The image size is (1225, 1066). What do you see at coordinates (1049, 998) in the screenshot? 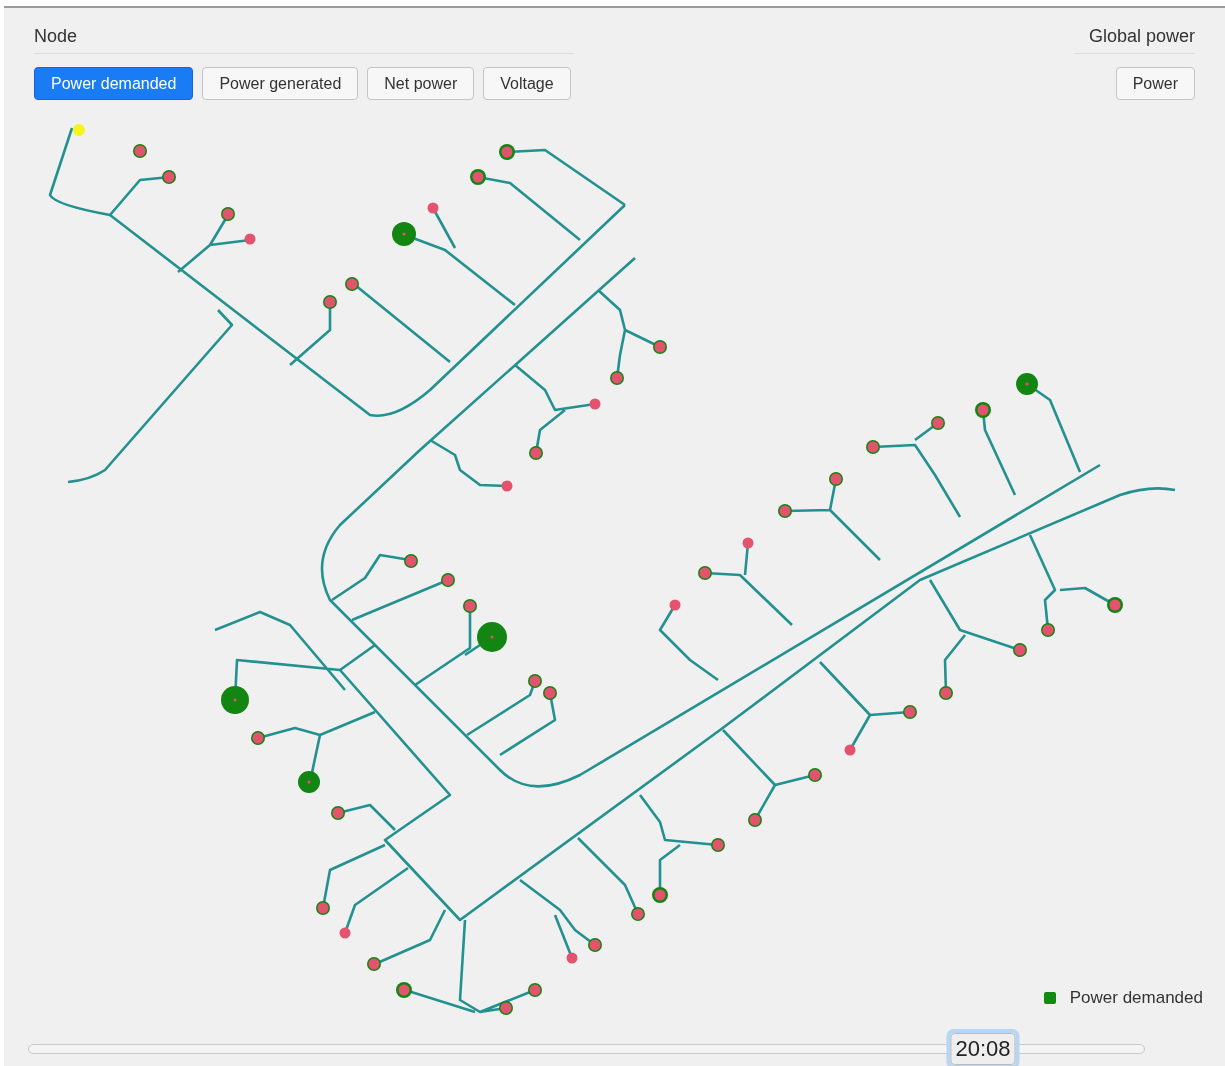
I see `legend-swatch-icon` at bounding box center [1049, 998].